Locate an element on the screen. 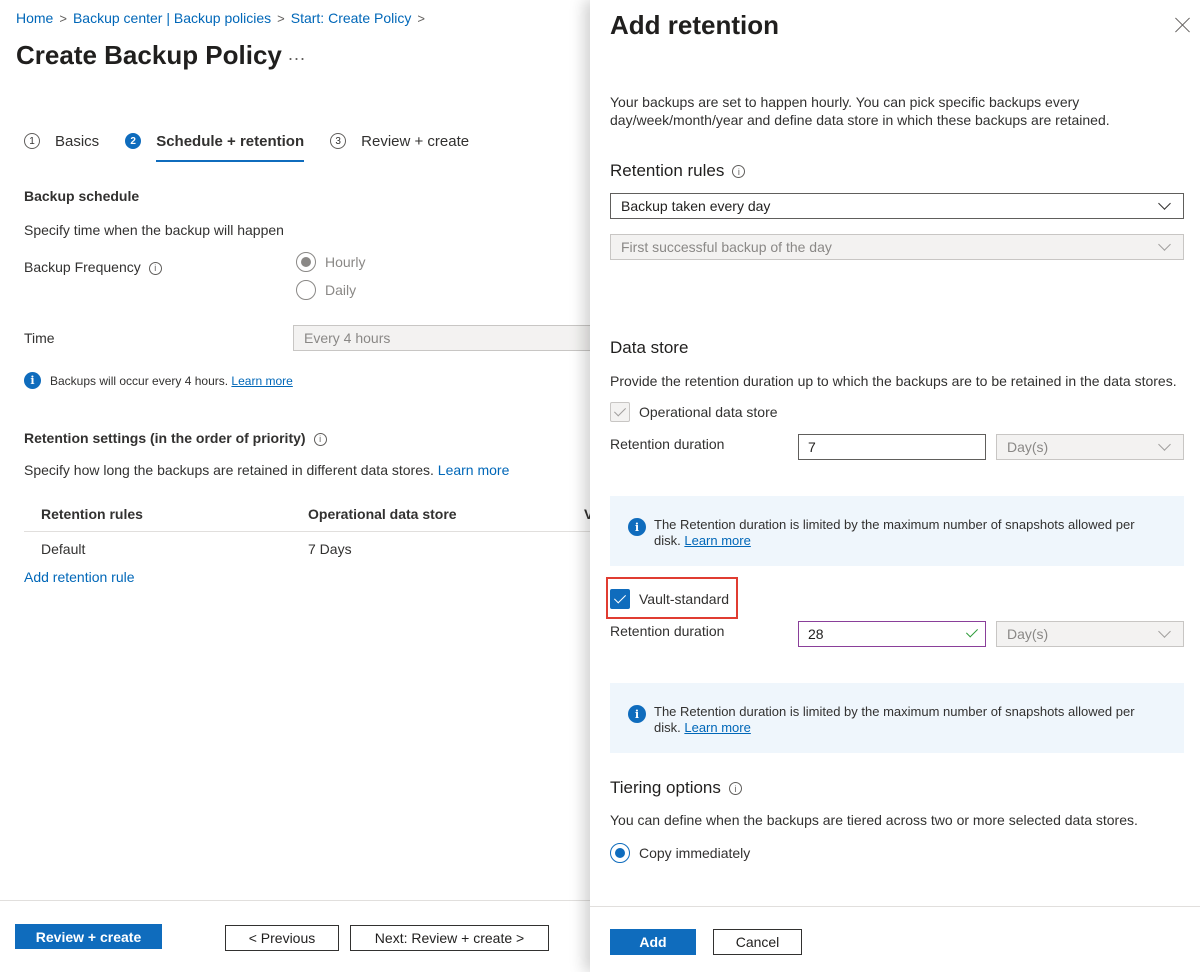 The width and height of the screenshot is (1200, 972). page-title: Create Backup Policy is located at coordinates (149, 55).